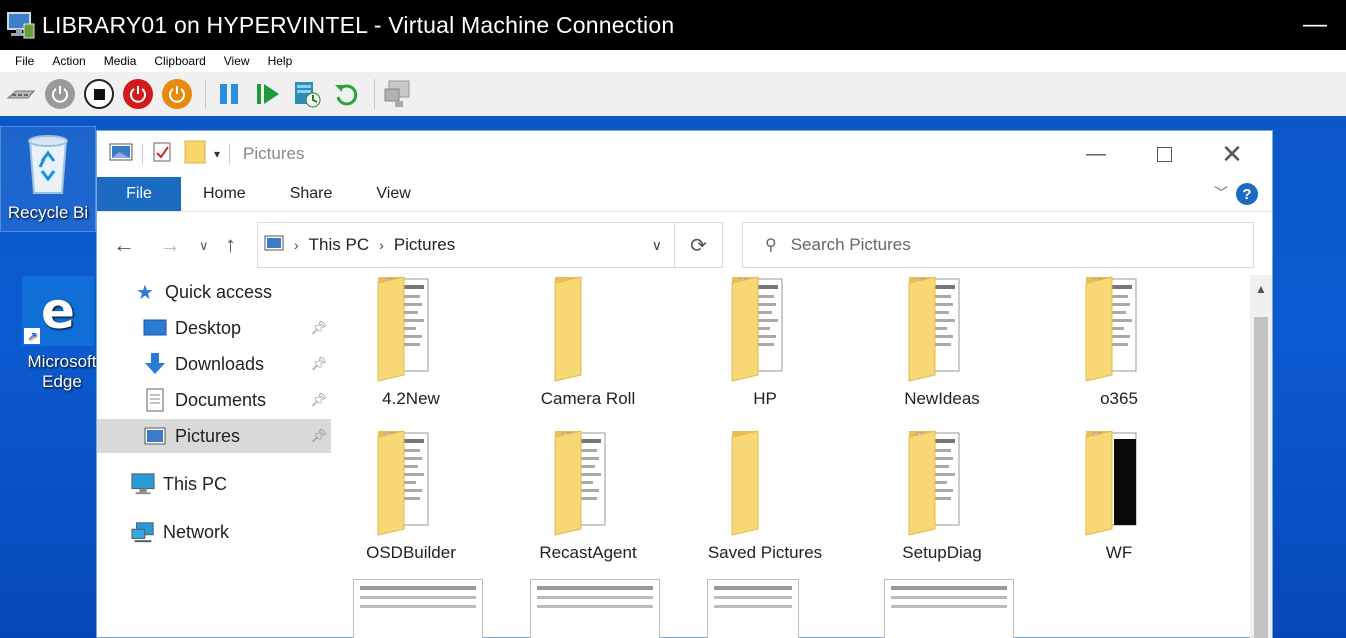 The image size is (1346, 638). I want to click on tab-view: View, so click(393, 194).